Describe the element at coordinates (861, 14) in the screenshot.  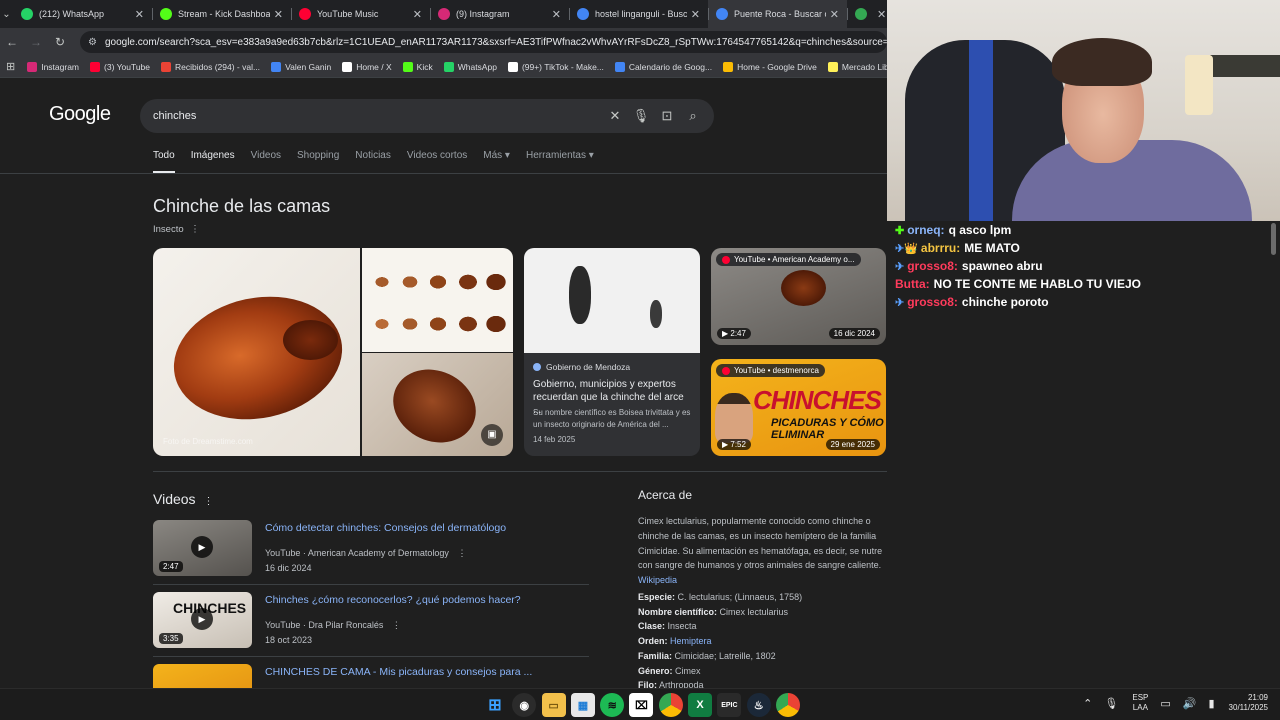
I see `tab-favicon-icon` at that location.